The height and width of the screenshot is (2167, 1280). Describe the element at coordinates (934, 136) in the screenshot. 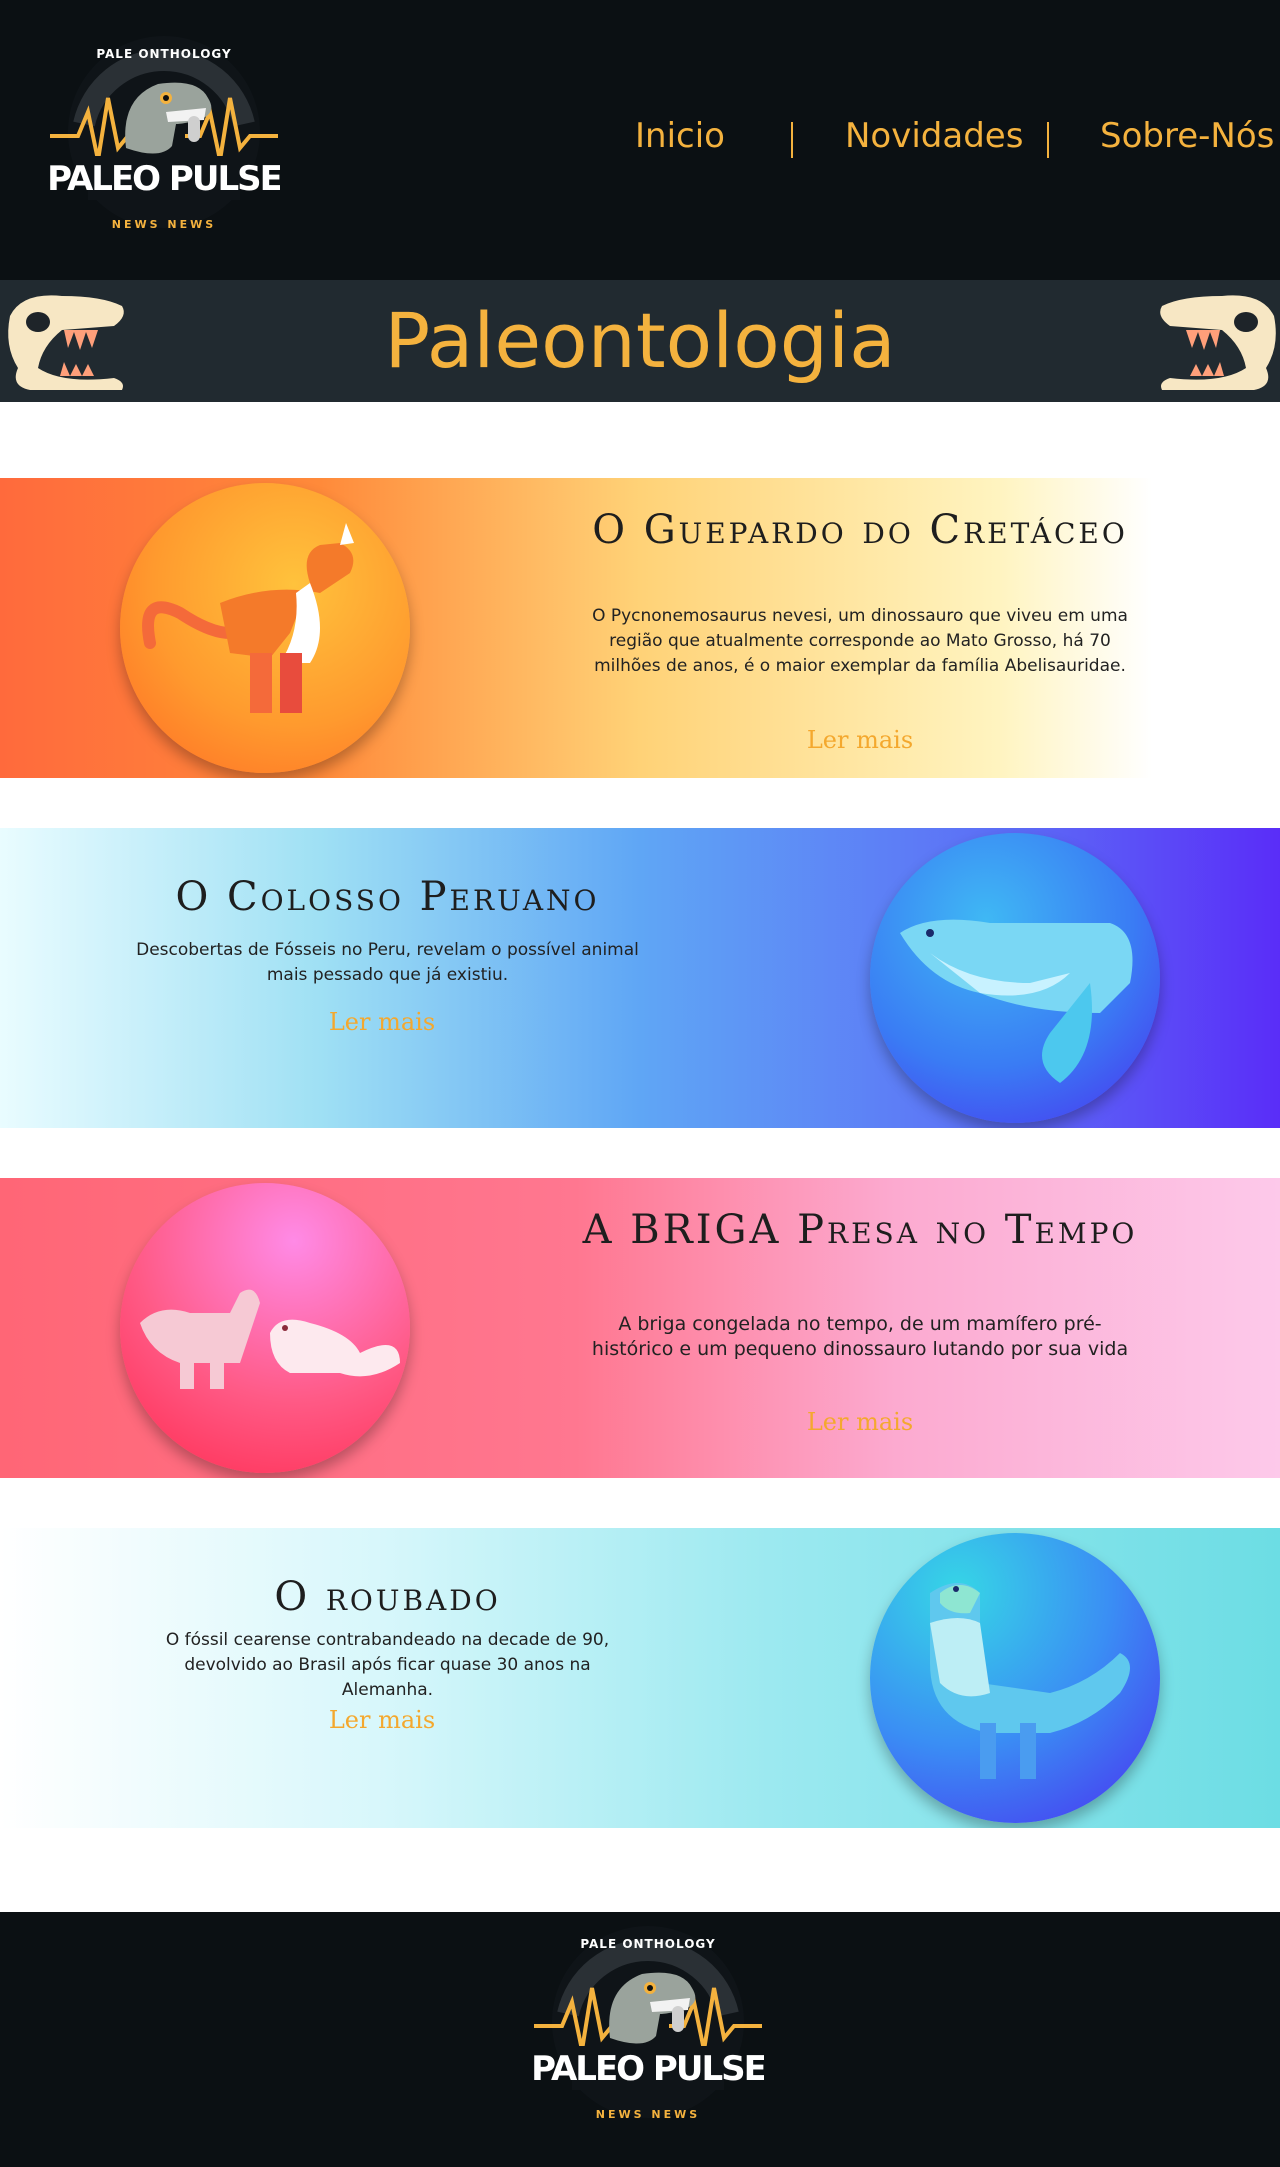

I see `nav-novidades: Novidades` at that location.